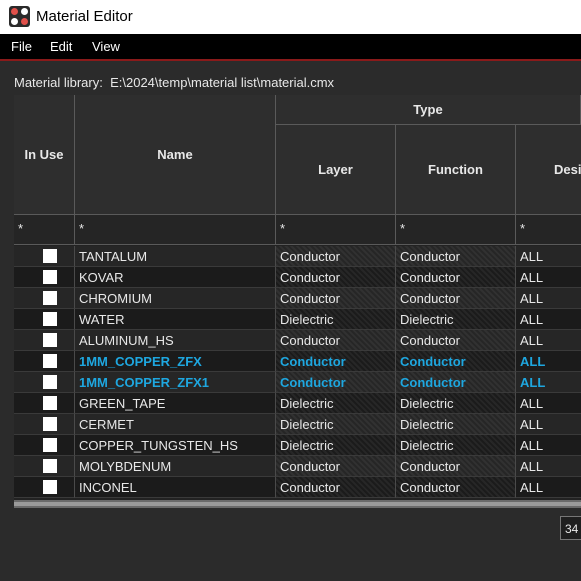 The width and height of the screenshot is (581, 581). What do you see at coordinates (548, 230) in the screenshot?
I see `filter-design: *` at bounding box center [548, 230].